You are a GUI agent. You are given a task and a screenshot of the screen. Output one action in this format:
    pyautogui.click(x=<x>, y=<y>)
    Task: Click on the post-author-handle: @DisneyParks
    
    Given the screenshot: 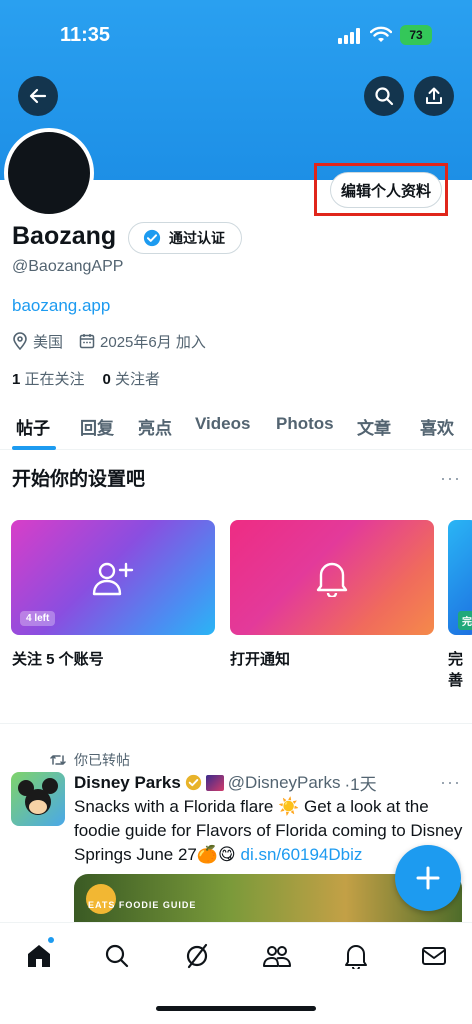 What is the action you would take?
    pyautogui.click(x=284, y=783)
    